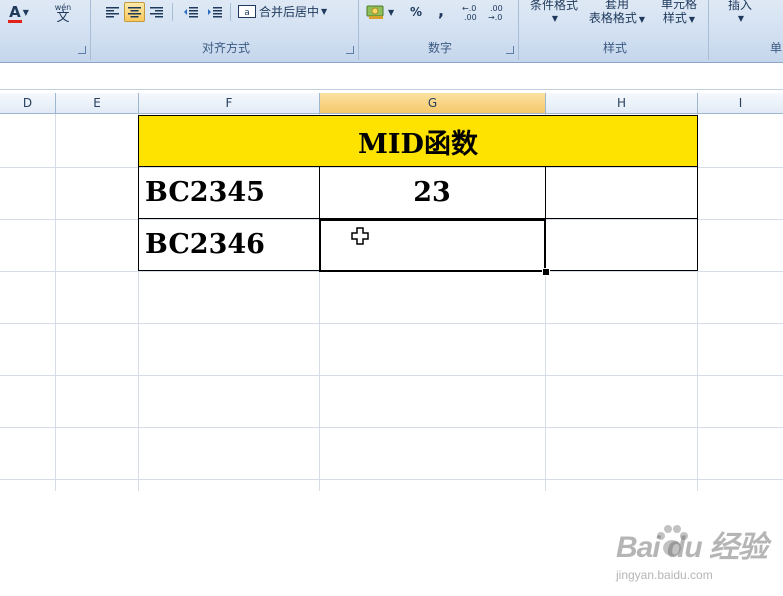  What do you see at coordinates (360, 238) in the screenshot?
I see `cell-select-cursor-icon` at bounding box center [360, 238].